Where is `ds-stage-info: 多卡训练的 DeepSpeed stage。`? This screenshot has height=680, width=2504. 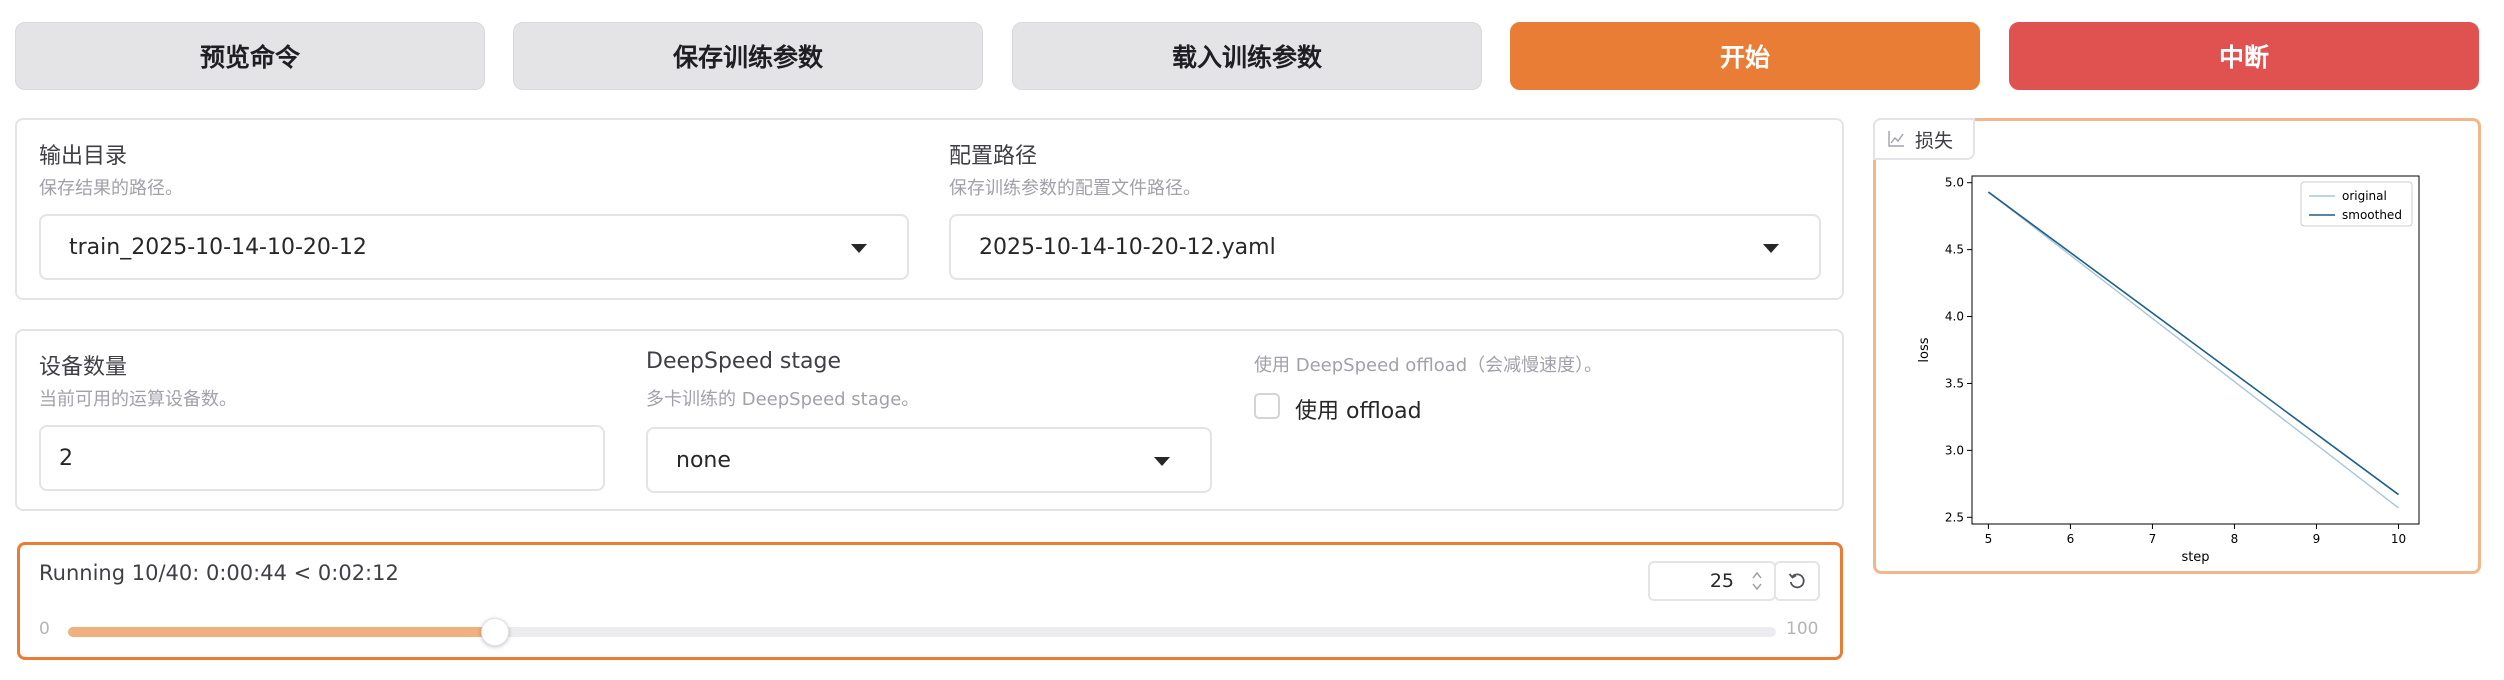 ds-stage-info: 多卡训练的 DeepSpeed stage。 is located at coordinates (783, 399).